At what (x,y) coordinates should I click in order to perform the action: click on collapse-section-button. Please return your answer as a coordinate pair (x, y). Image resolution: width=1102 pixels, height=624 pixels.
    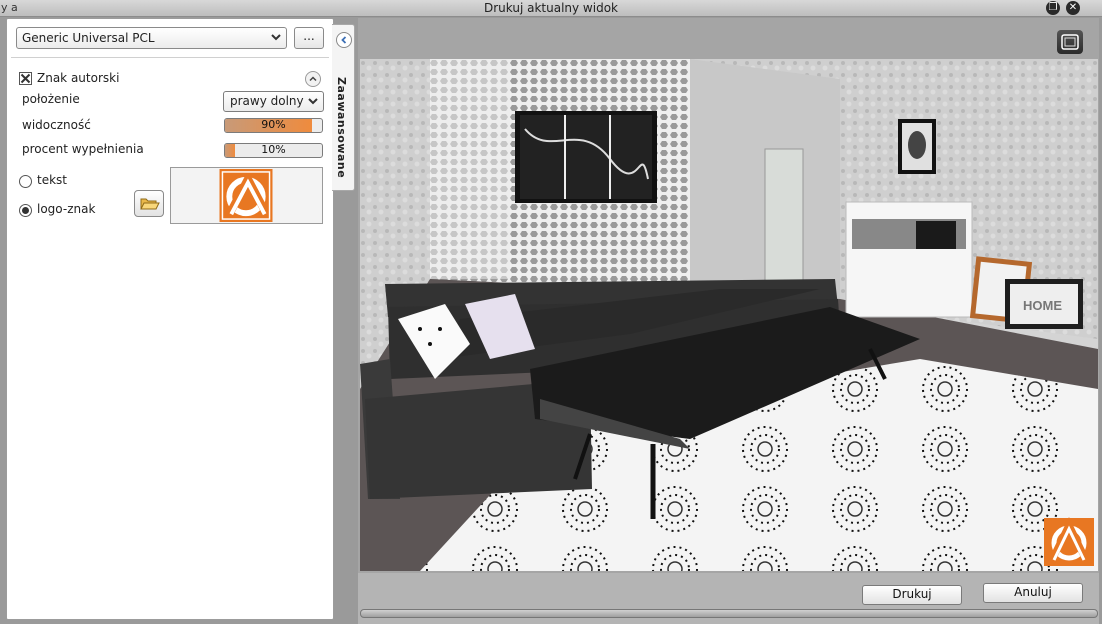
    Looking at the image, I should click on (313, 79).